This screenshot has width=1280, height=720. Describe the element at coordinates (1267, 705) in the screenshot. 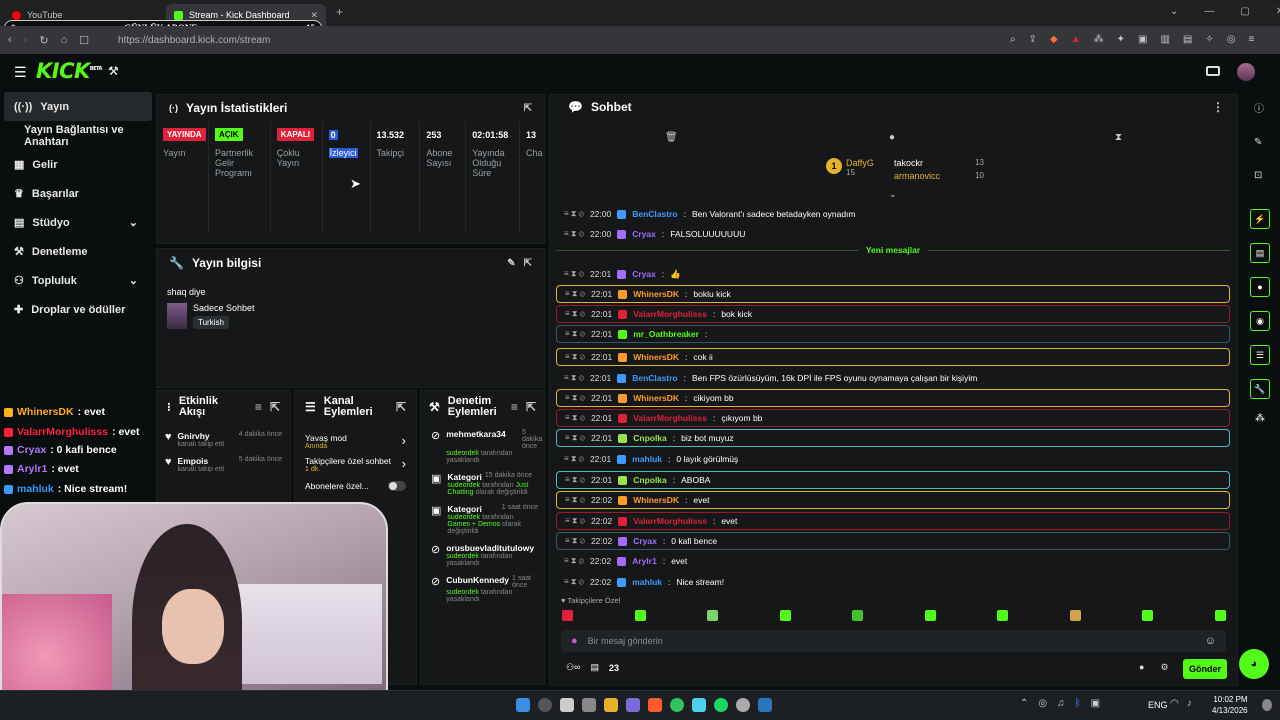

I see `notification-icon` at that location.